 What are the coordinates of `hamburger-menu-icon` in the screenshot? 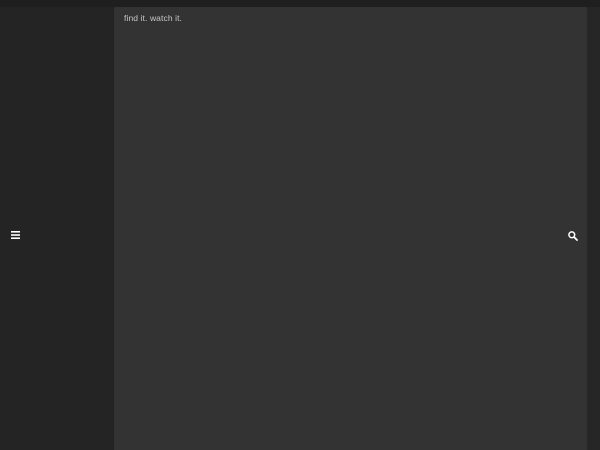 It's located at (15, 235).